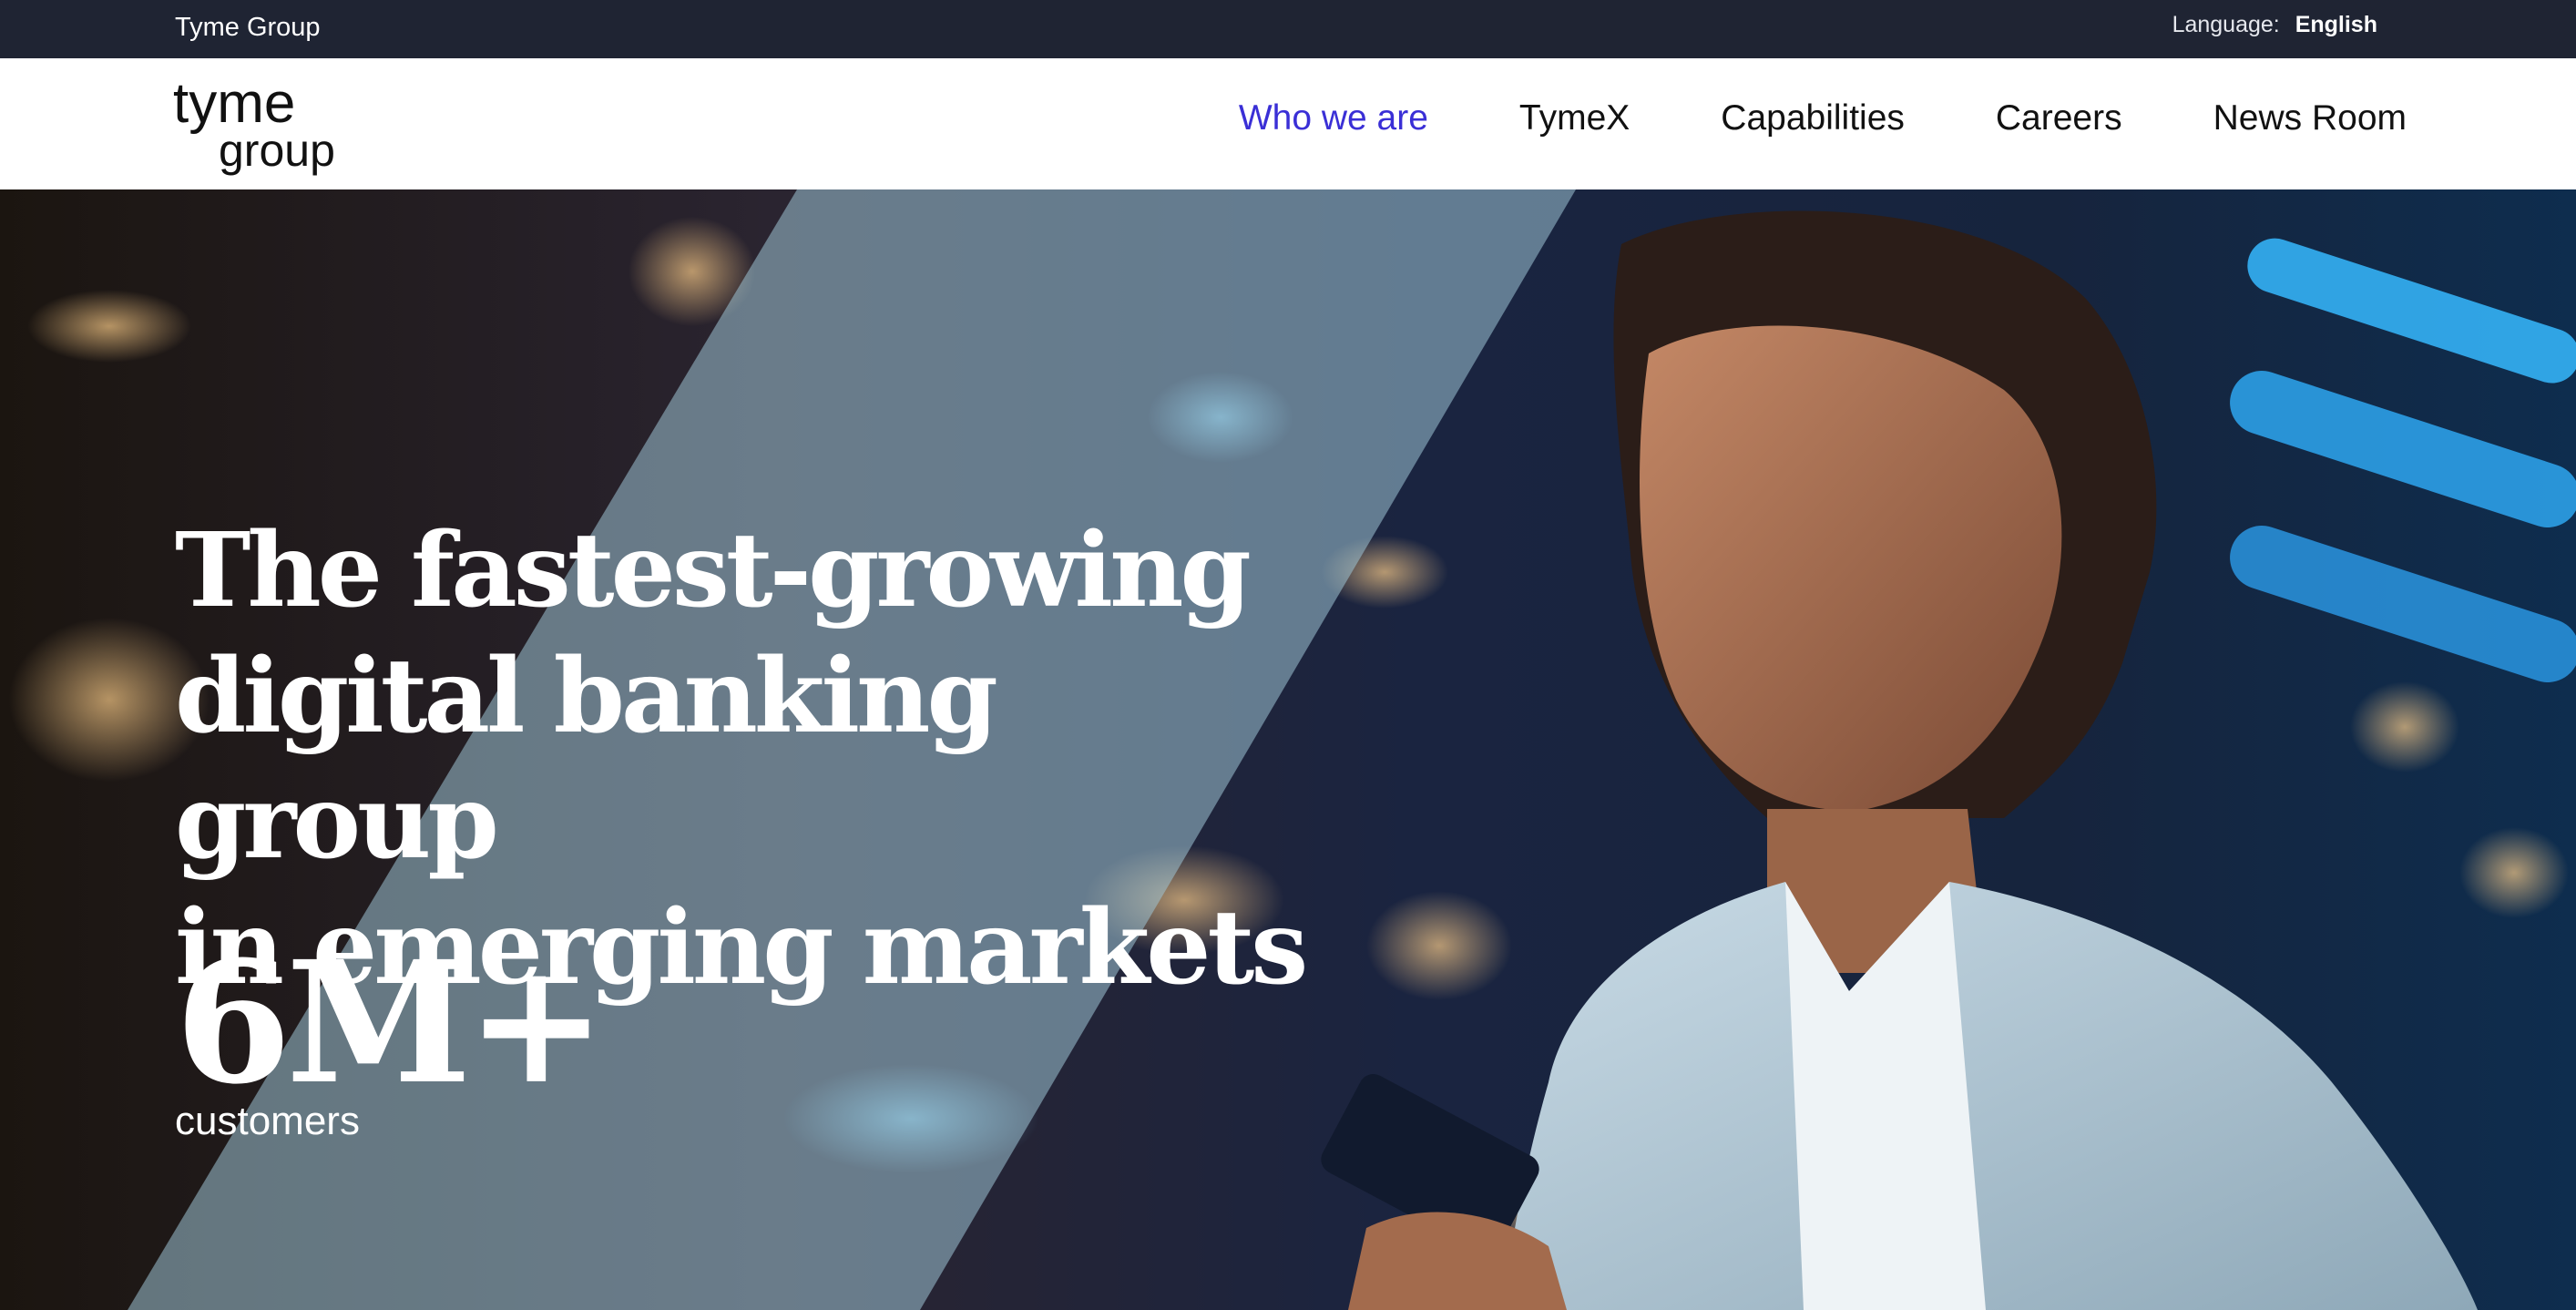 This screenshot has height=1310, width=2576. I want to click on group-brand-text: Tyme Group, so click(248, 28).